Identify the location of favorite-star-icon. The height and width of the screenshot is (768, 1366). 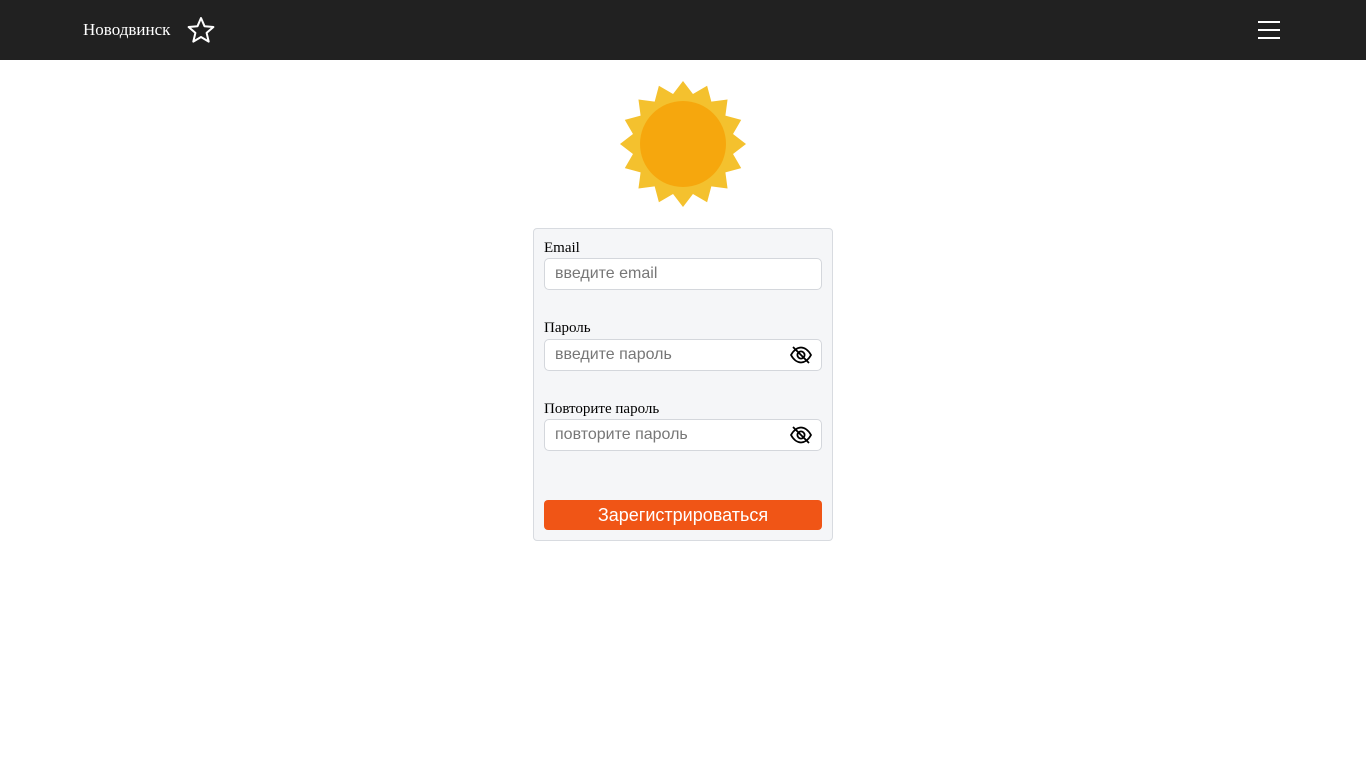
(201, 30).